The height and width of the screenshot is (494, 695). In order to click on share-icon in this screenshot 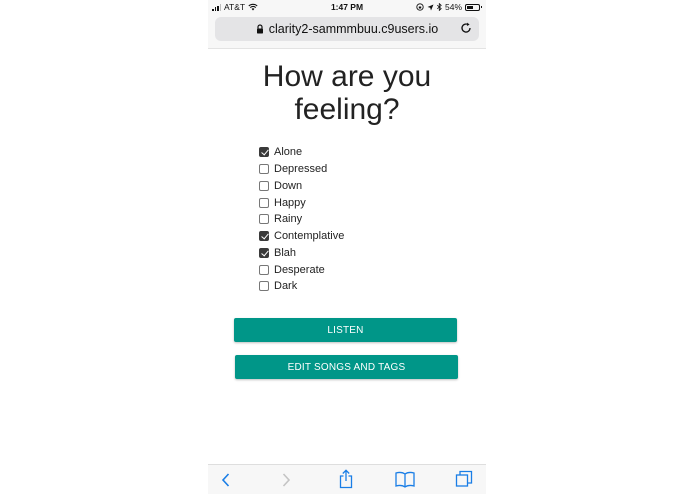, I will do `click(346, 479)`.